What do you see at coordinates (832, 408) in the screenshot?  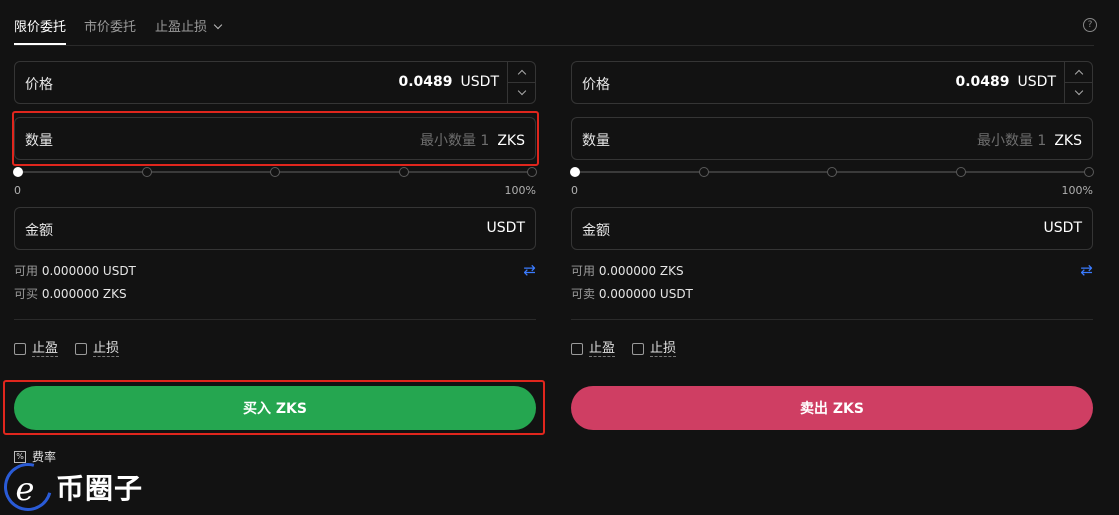 I see `sell-button: 卖出 ZKS` at bounding box center [832, 408].